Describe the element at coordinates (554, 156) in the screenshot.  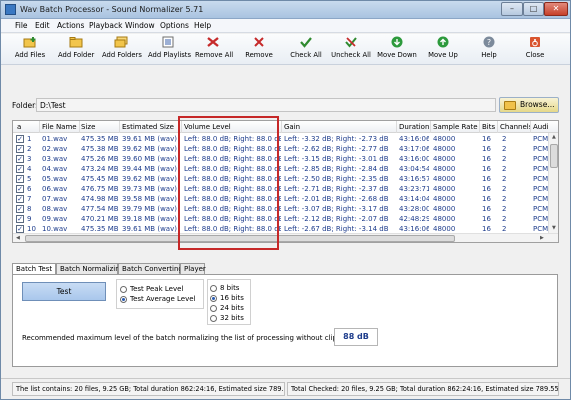
I see `vertical-scroll-thumb` at that location.